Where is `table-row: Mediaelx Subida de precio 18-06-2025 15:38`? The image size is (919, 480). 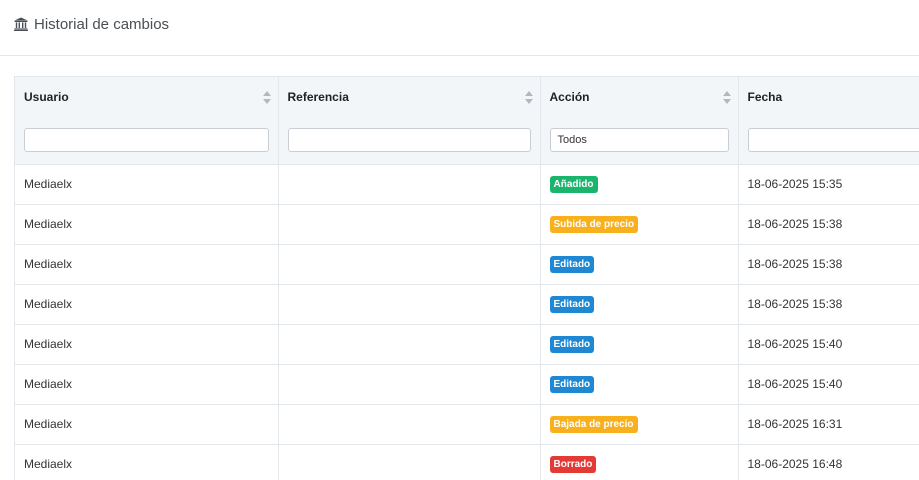
table-row: Mediaelx Subida de precio 18-06-2025 15:38 is located at coordinates (467, 224).